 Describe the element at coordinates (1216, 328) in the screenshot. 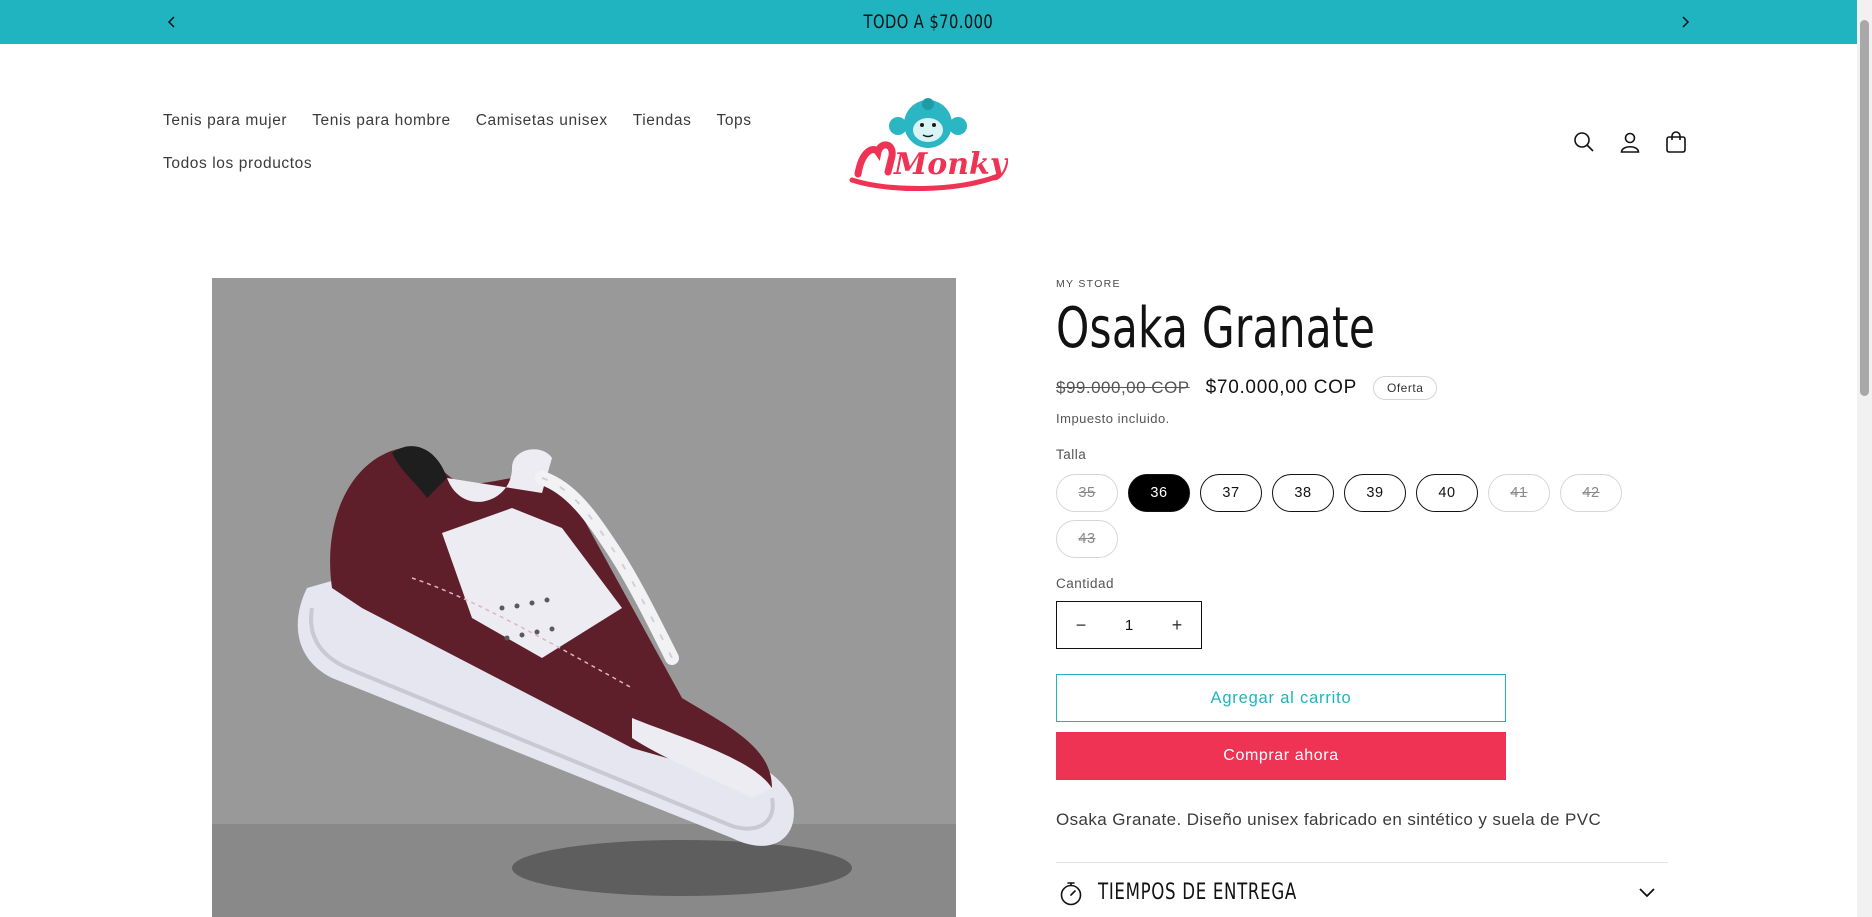

I see `product-title: Osaka Granate` at that location.